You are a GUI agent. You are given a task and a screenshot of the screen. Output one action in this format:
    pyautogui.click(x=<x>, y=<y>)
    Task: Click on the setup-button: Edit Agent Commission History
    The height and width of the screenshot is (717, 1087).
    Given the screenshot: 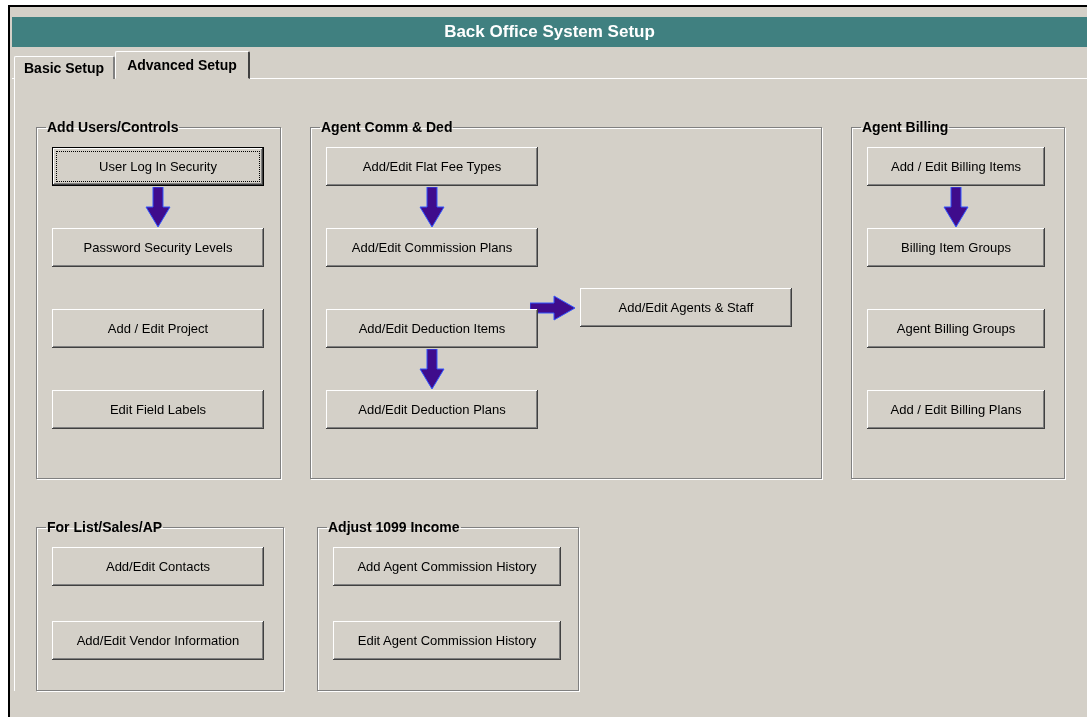 What is the action you would take?
    pyautogui.click(x=447, y=640)
    